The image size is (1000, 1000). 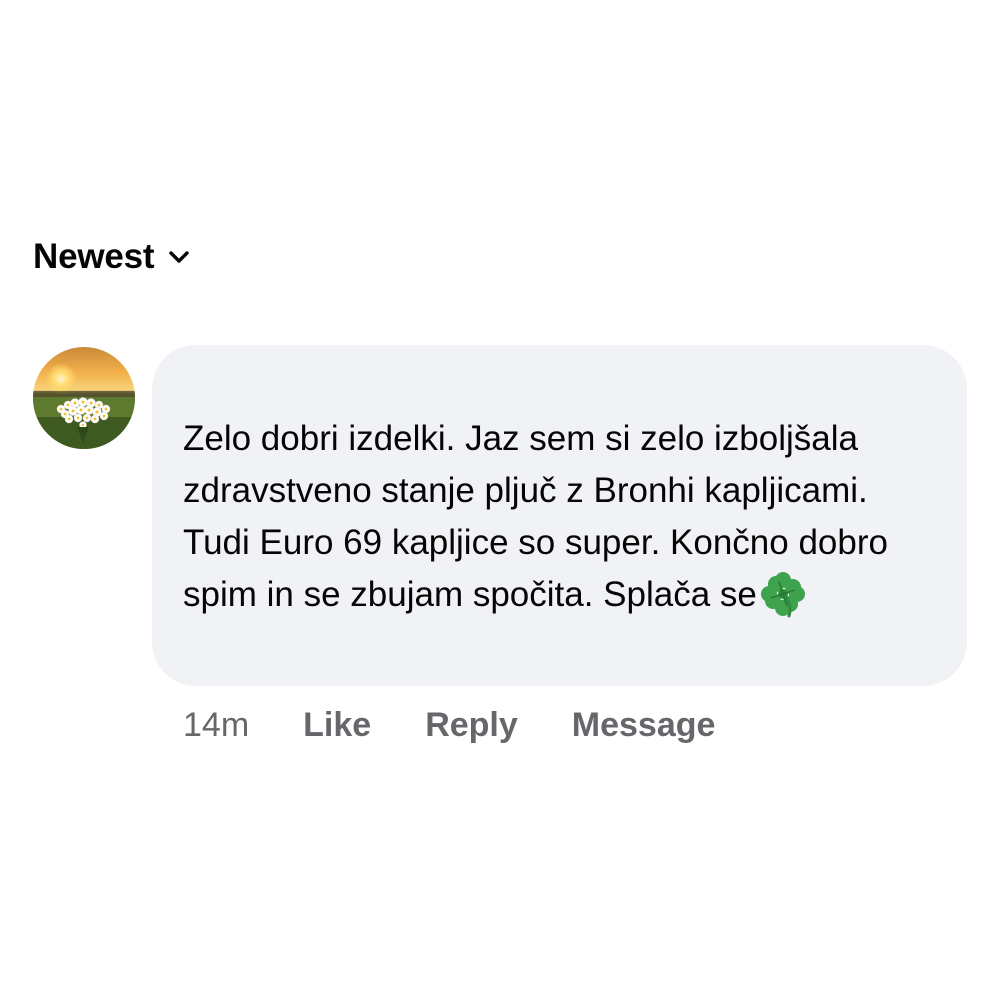 I want to click on chevron-down-icon, so click(x=179, y=257).